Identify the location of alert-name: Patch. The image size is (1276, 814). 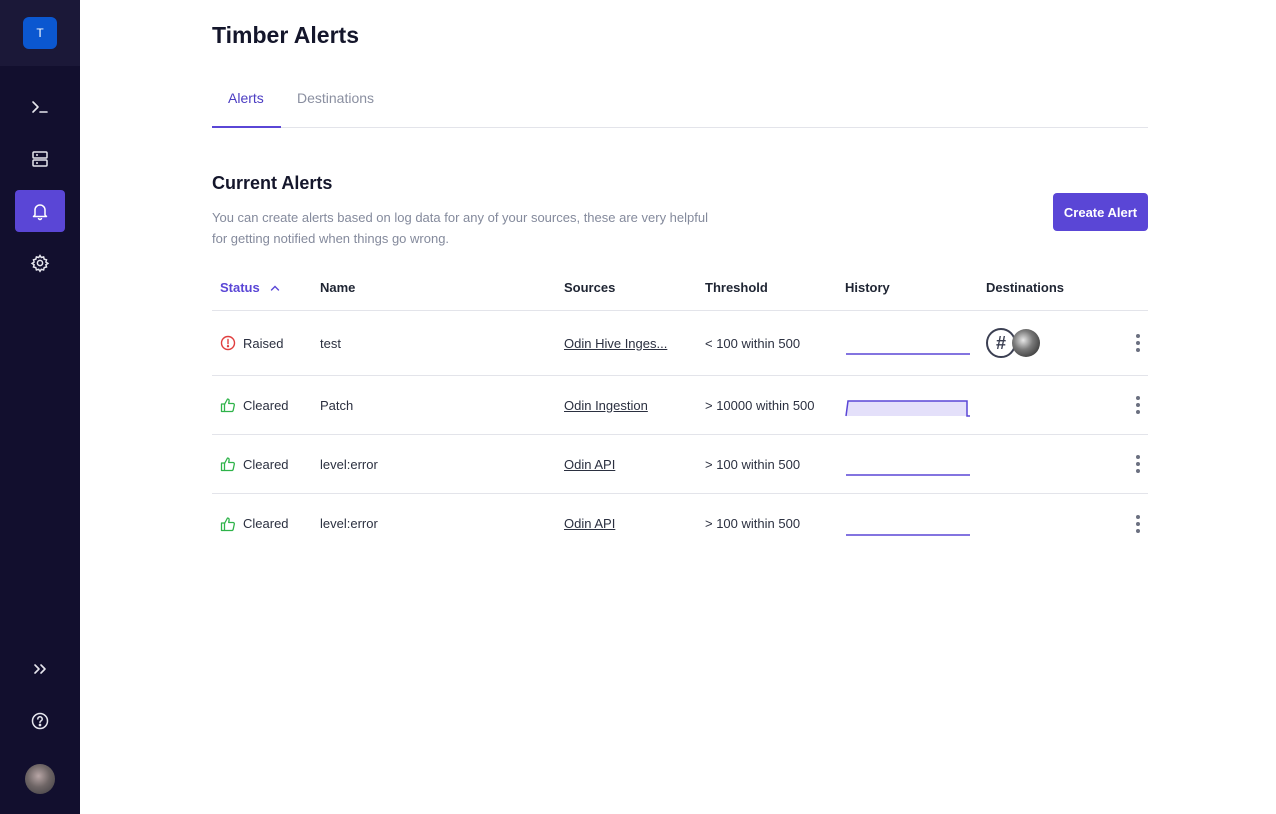
(337, 405).